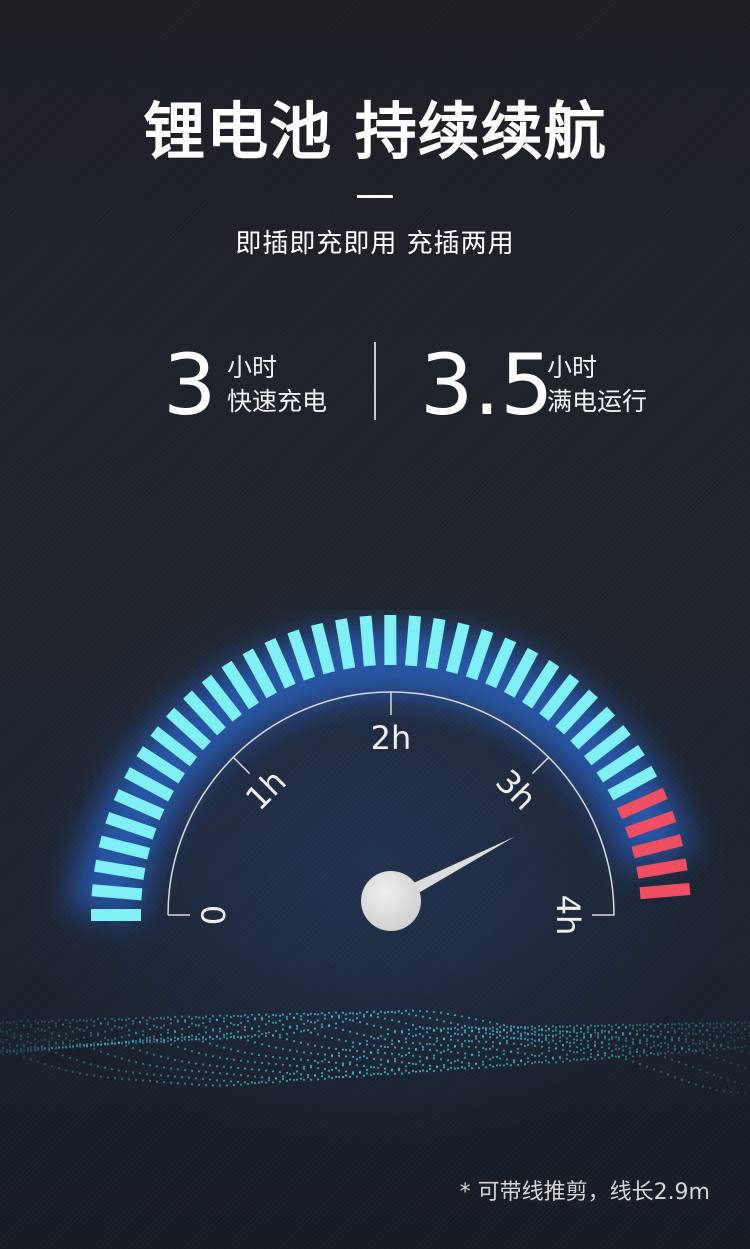 The image size is (750, 1249). Describe the element at coordinates (375, 244) in the screenshot. I see `page-subtitle: 即插即充即用 充插两用` at that location.